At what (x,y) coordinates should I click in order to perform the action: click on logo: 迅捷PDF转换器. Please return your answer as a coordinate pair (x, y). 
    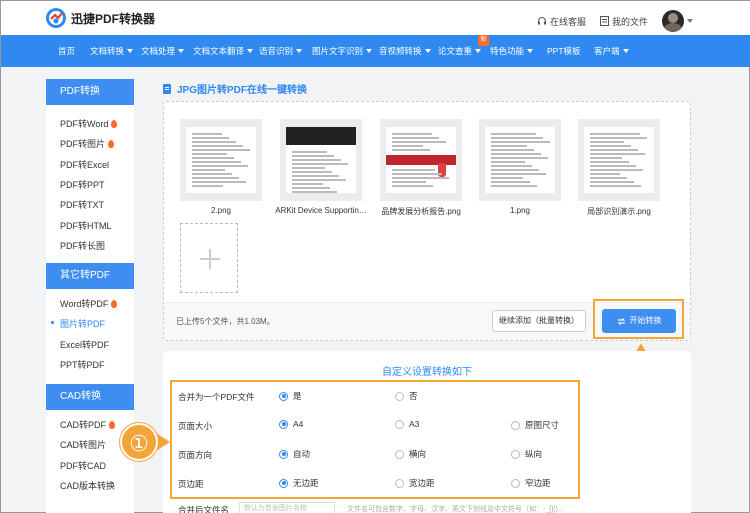
    Looking at the image, I should click on (100, 18).